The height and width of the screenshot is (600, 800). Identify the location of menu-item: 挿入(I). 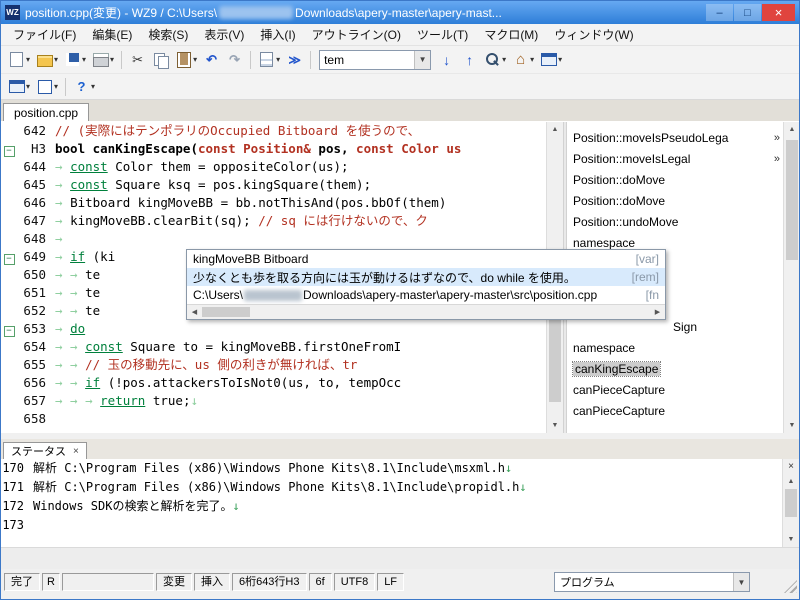
(277, 34).